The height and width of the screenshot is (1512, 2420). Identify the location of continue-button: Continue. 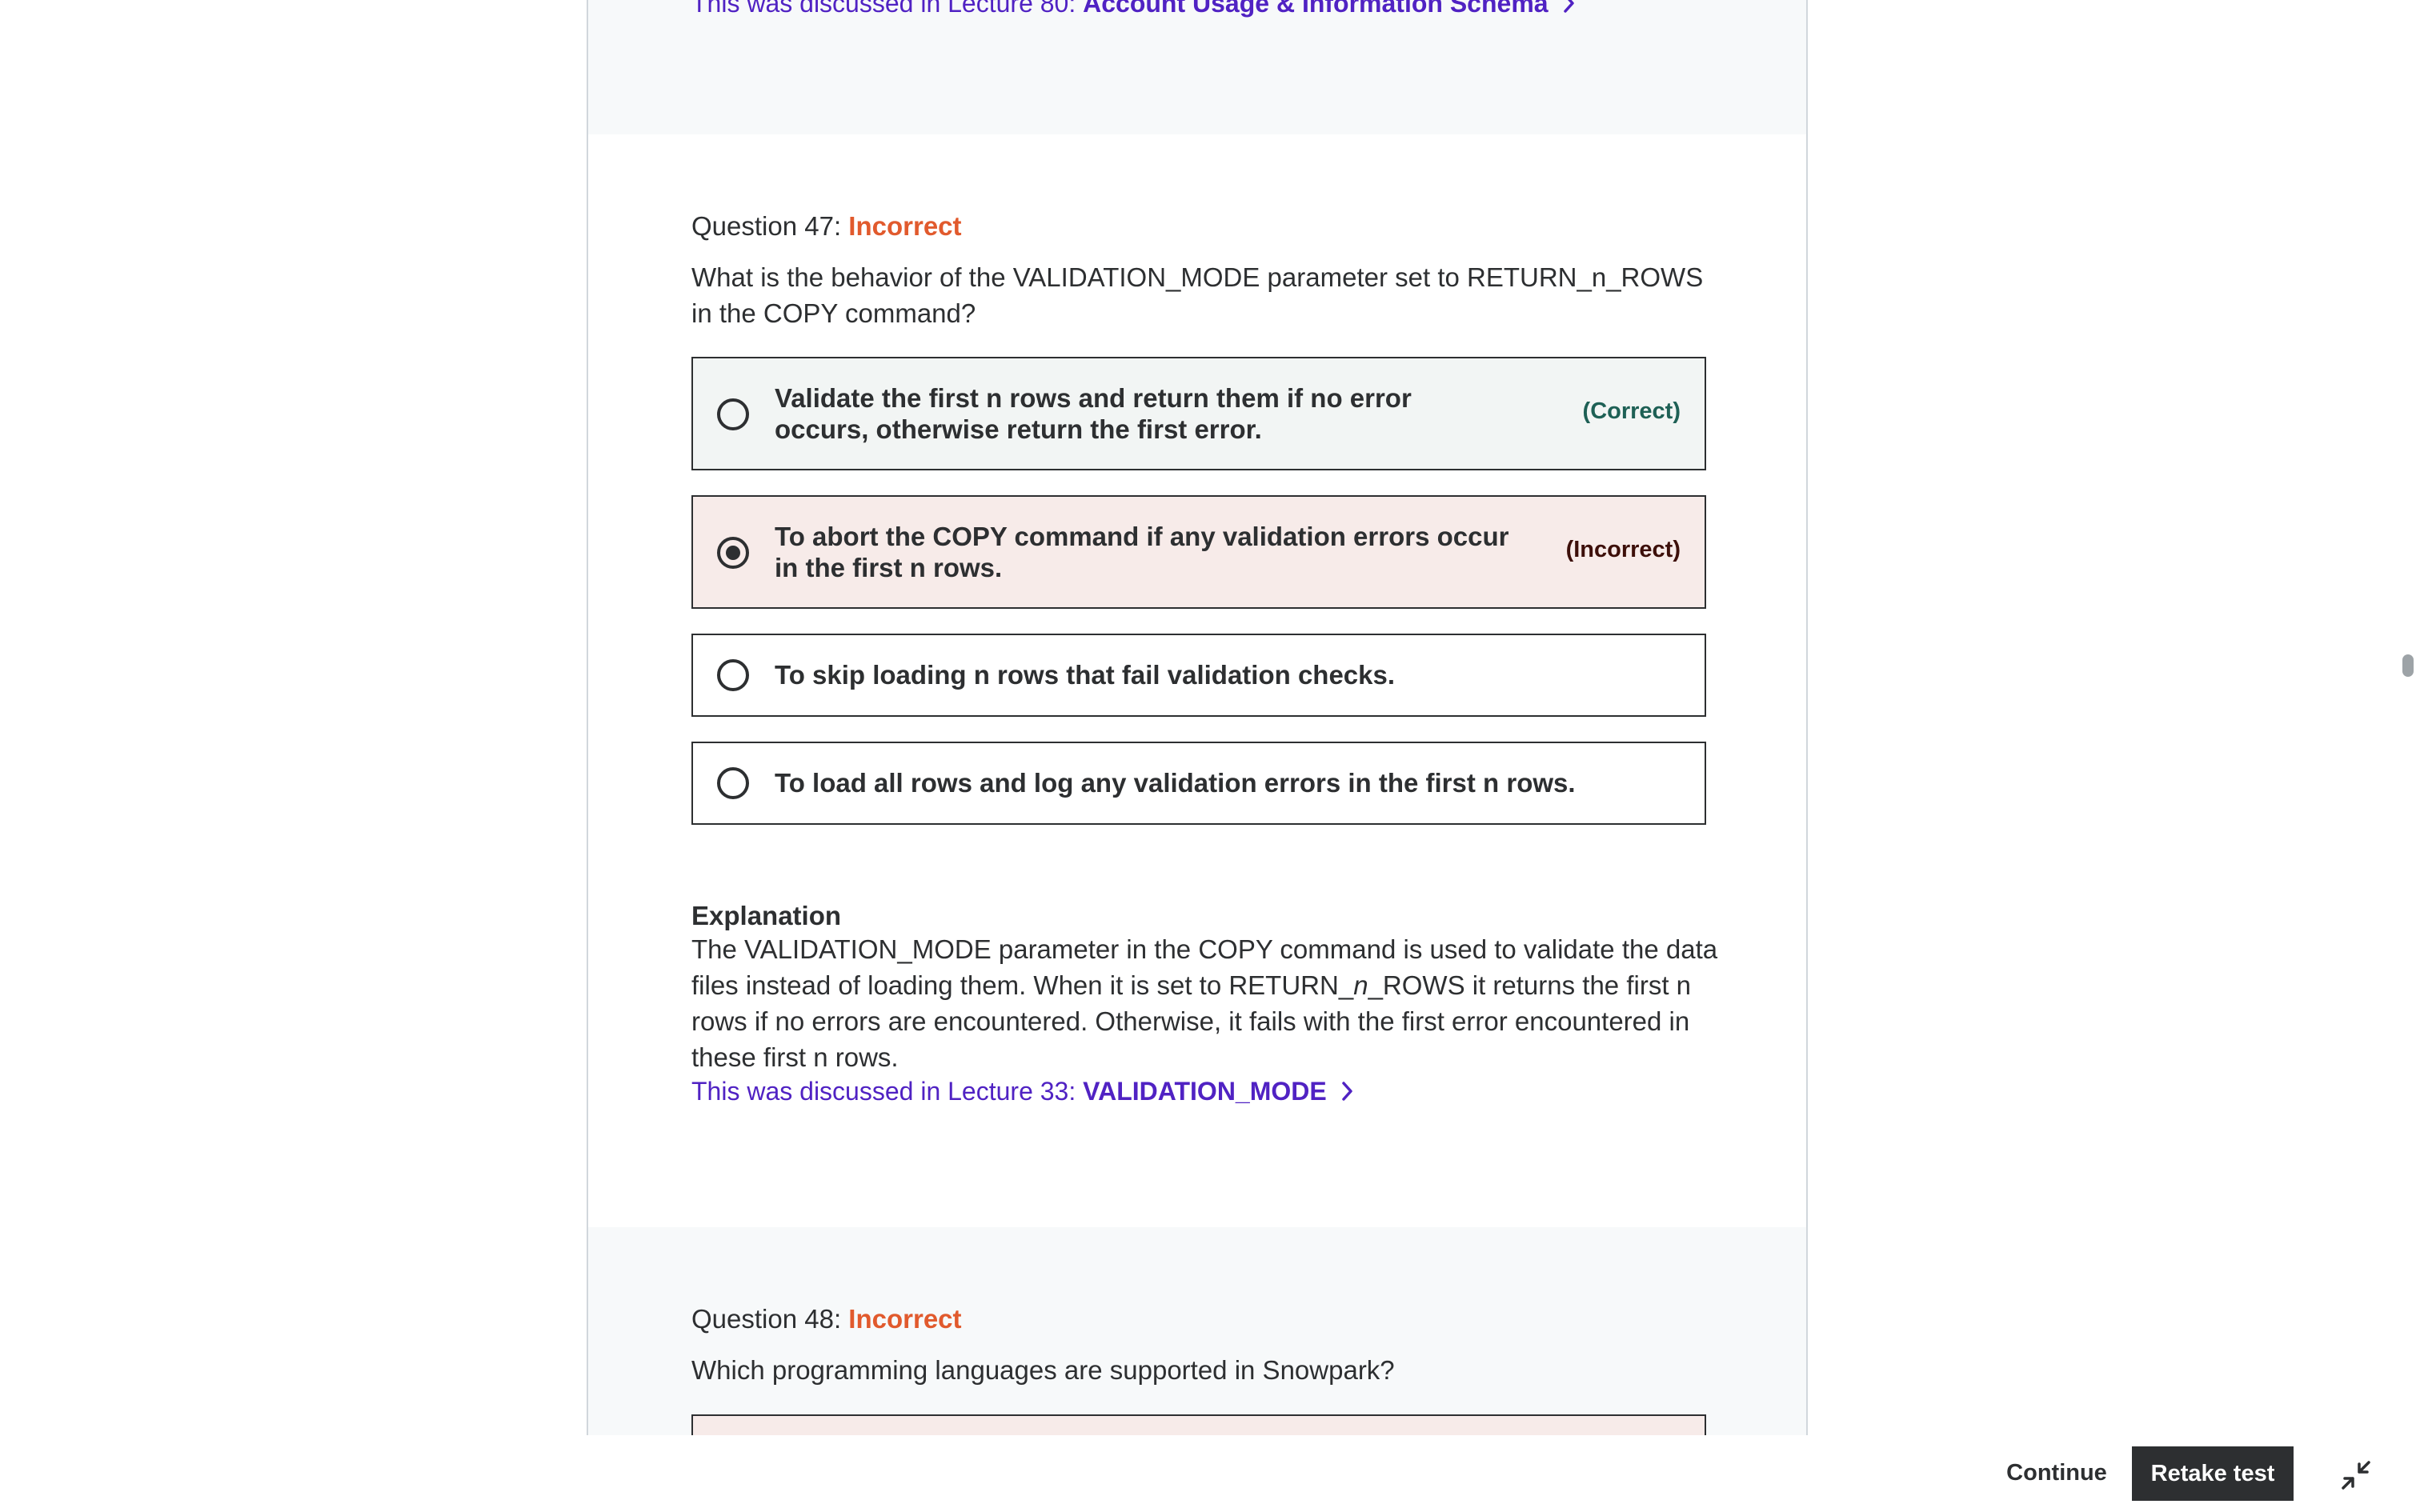
(2057, 1472).